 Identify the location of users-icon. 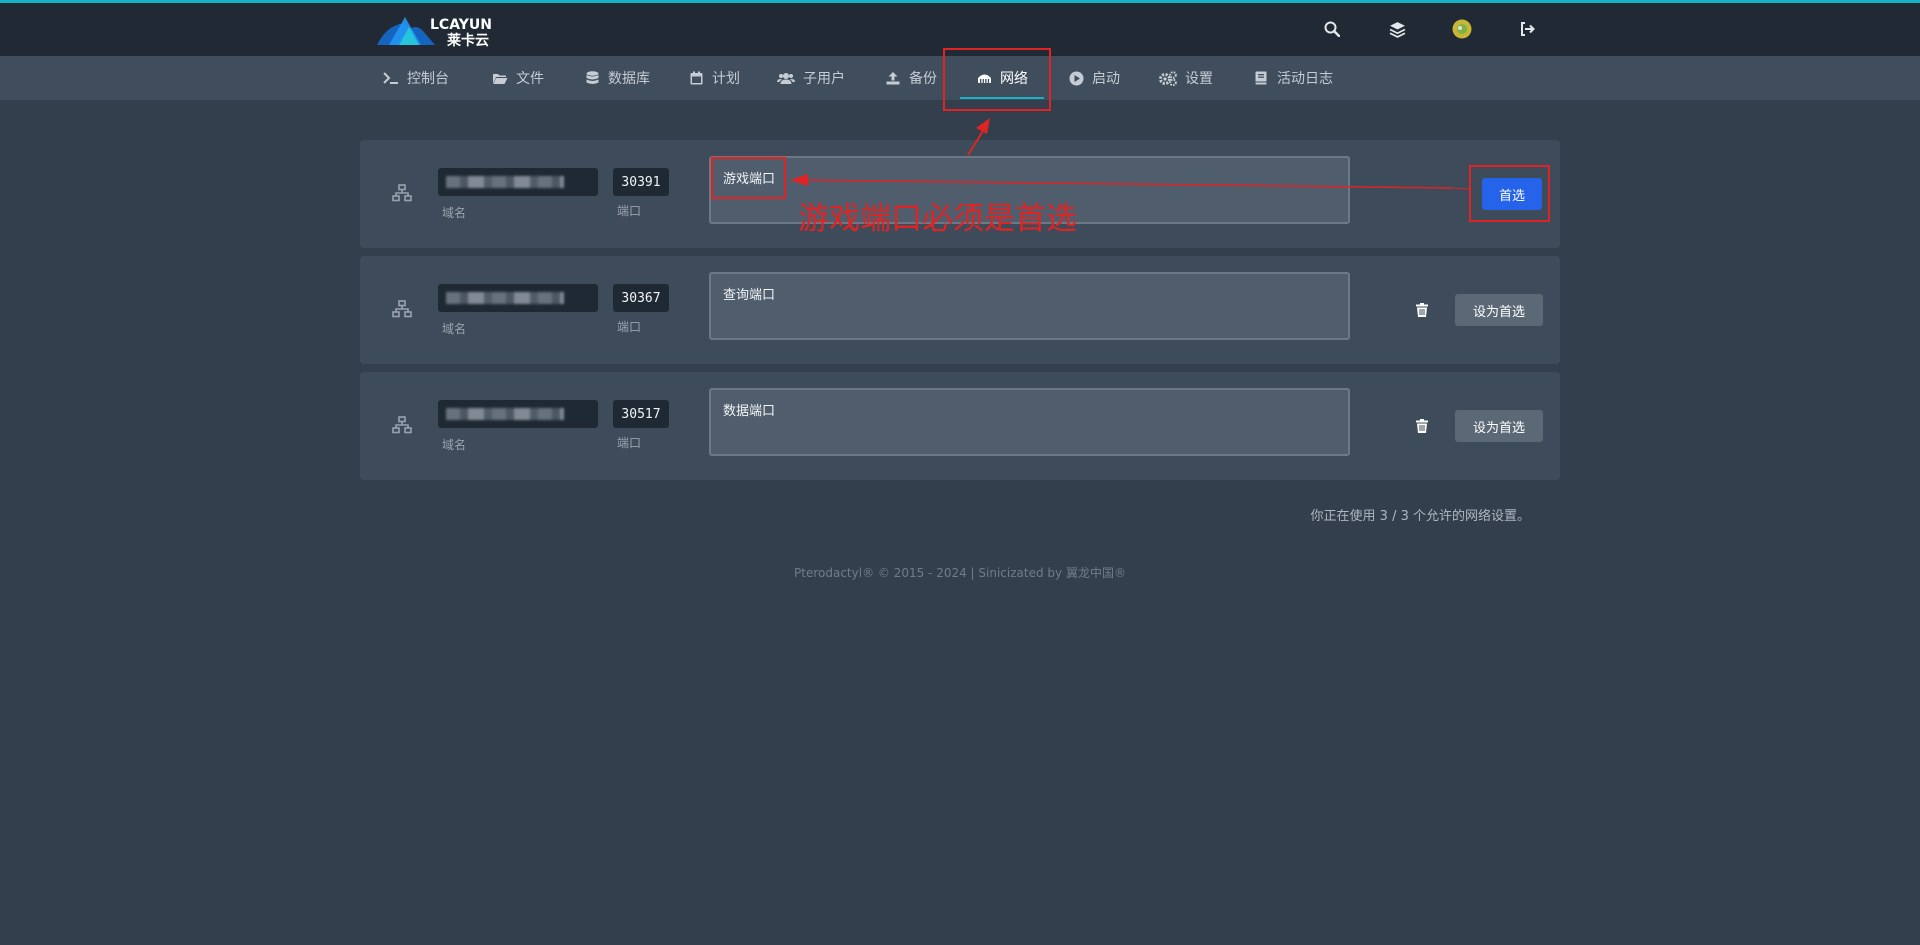
(786, 78).